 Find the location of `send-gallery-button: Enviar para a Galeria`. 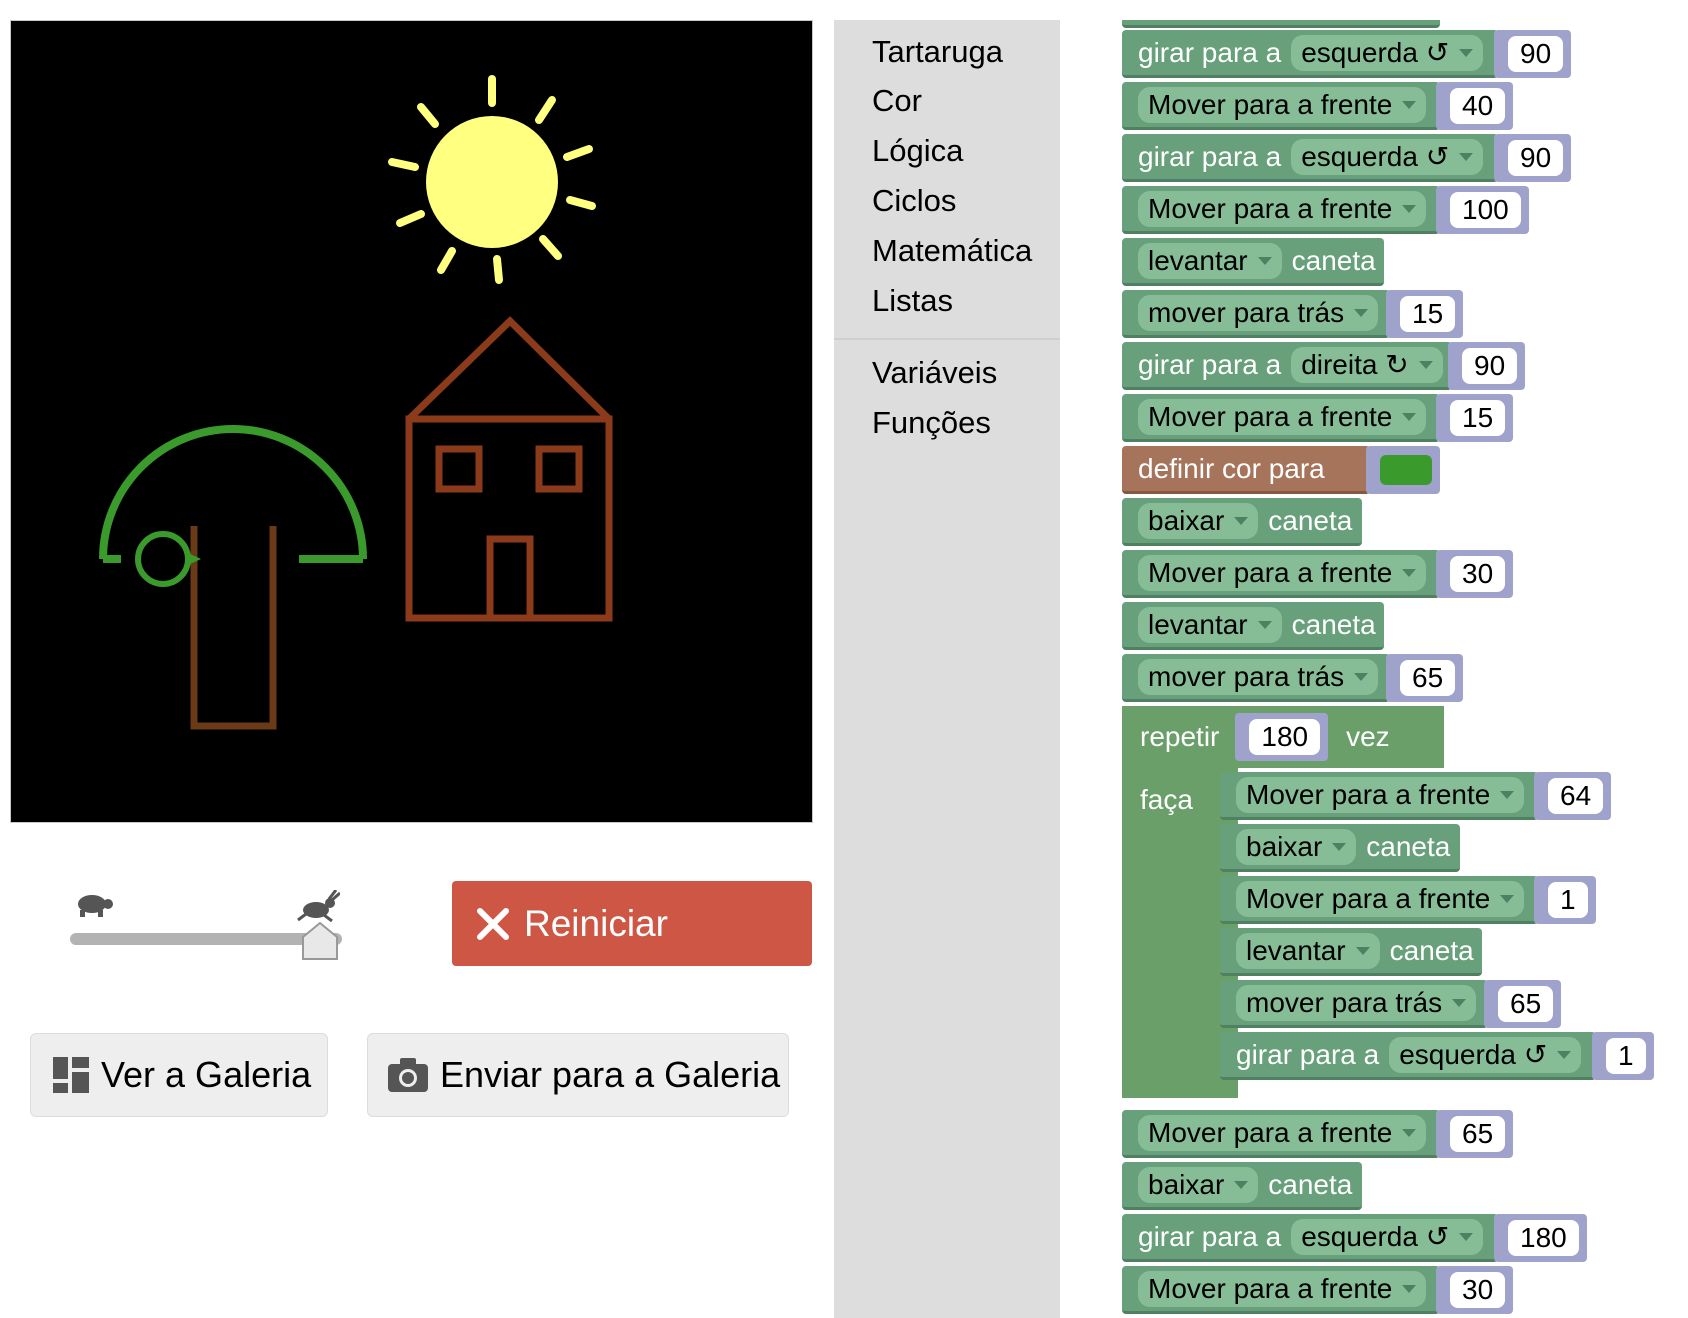

send-gallery-button: Enviar para a Galeria is located at coordinates (578, 1075).